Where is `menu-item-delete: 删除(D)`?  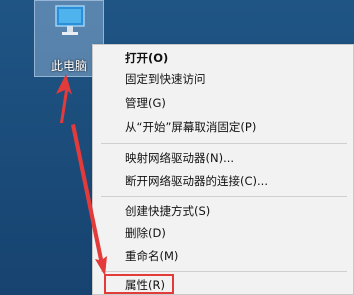
menu-item-delete: 删除(D) is located at coordinates (145, 233).